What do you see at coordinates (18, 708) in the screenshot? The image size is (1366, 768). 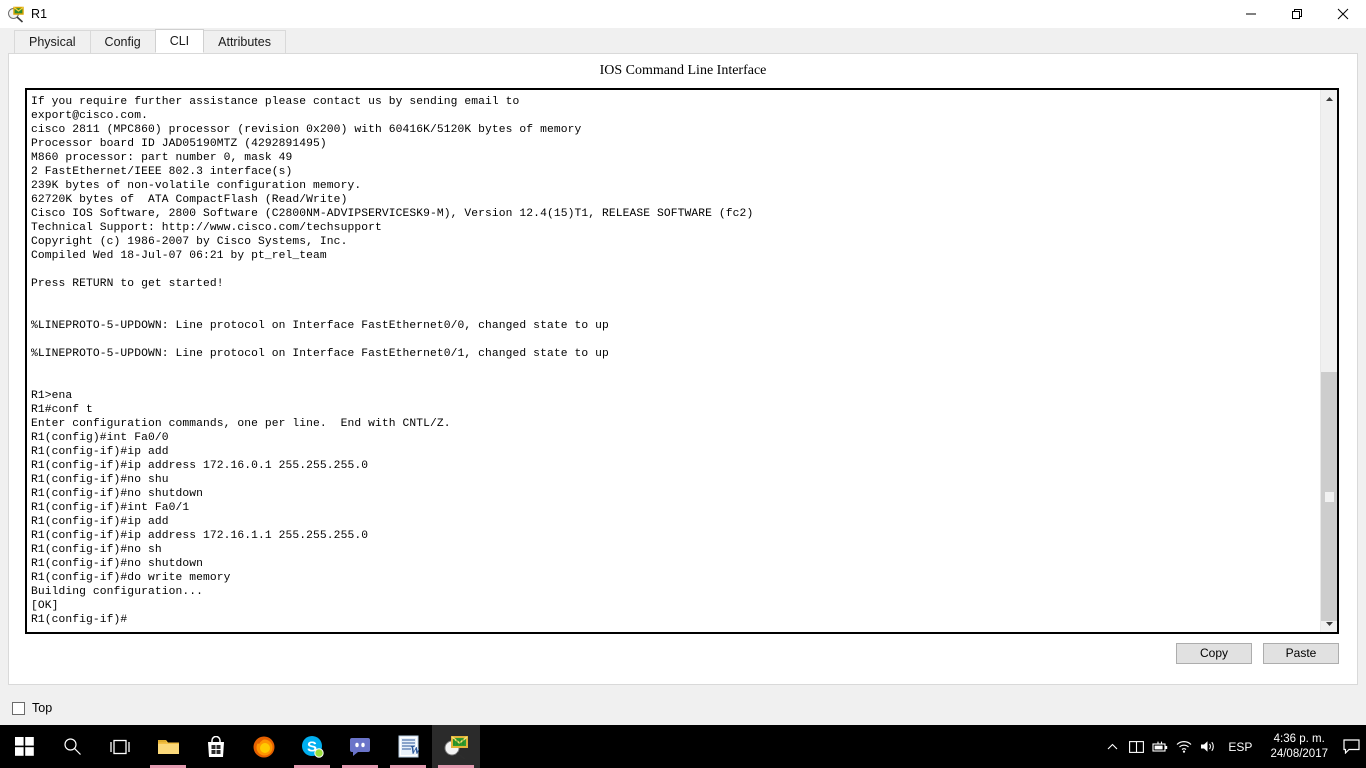 I see `top-checkbox` at bounding box center [18, 708].